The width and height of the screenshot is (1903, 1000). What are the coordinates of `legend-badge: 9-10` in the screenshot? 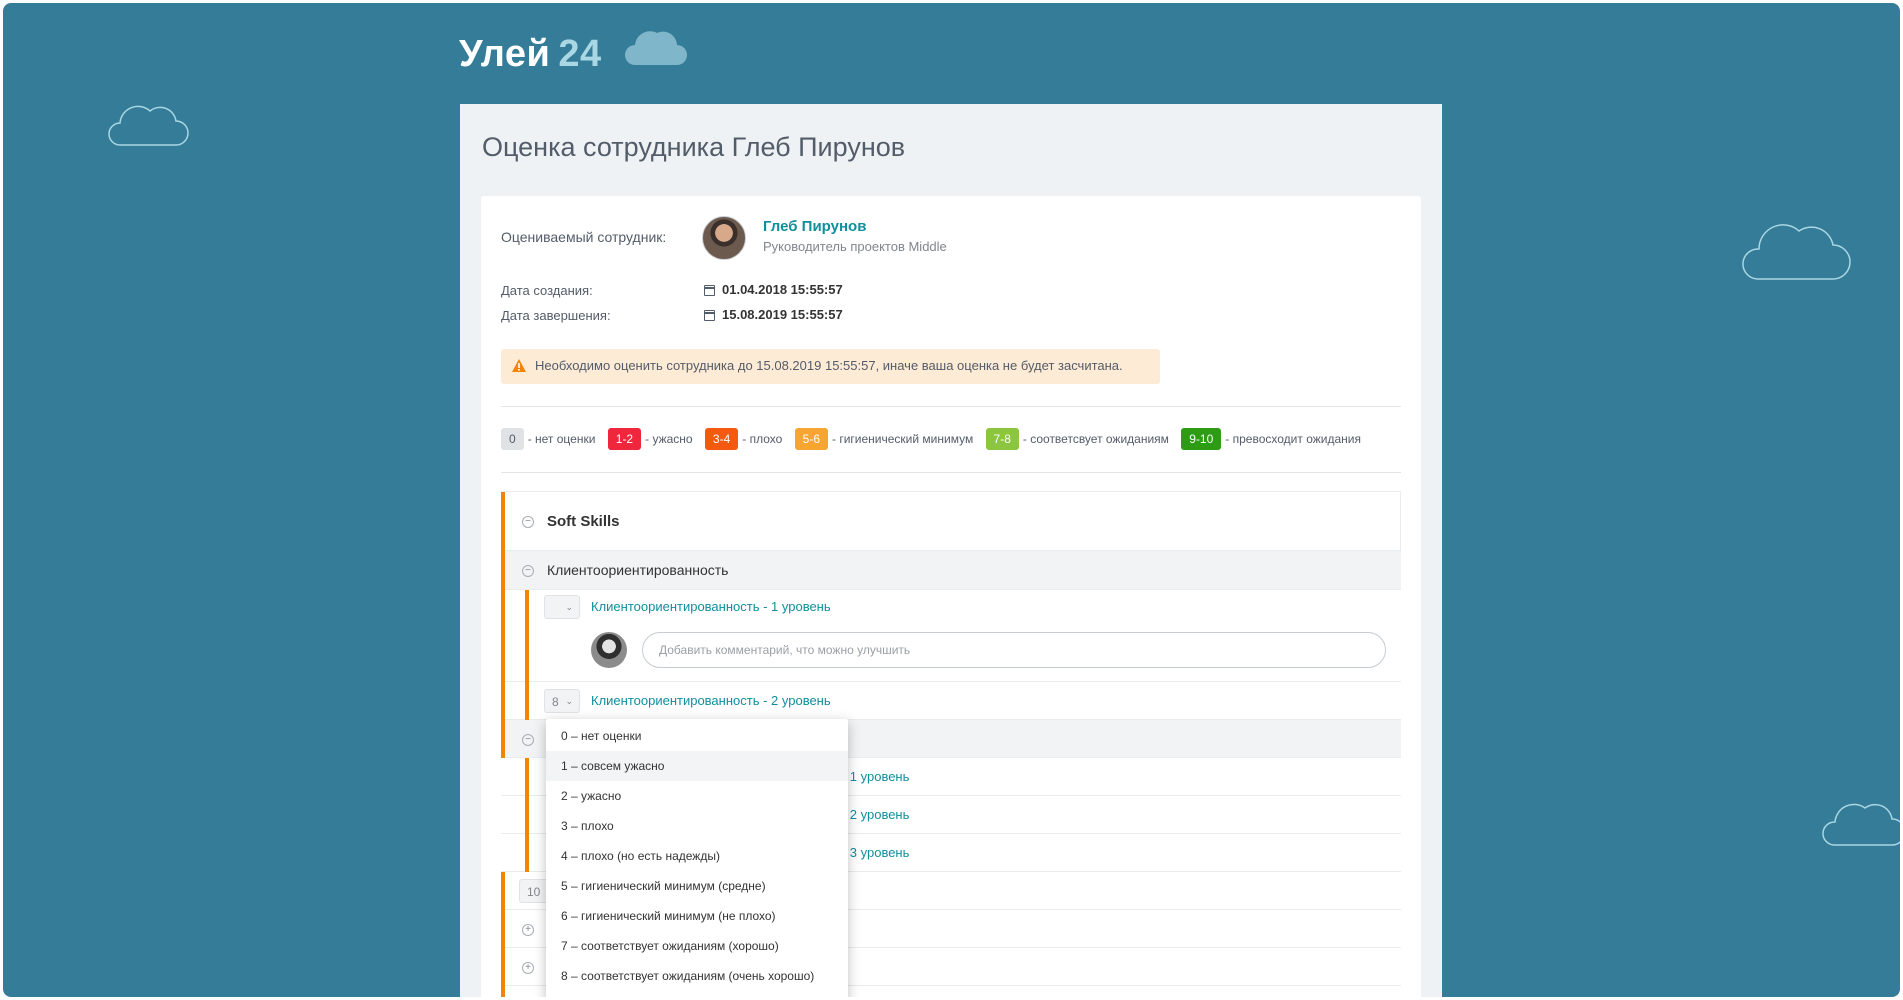 It's located at (1201, 439).